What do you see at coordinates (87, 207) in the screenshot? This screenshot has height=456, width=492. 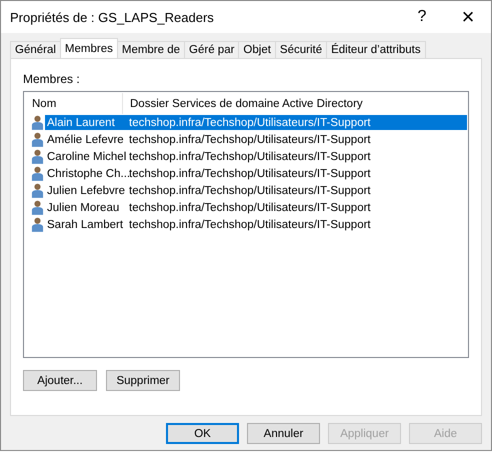 I see `member-name: Julien Moreau` at bounding box center [87, 207].